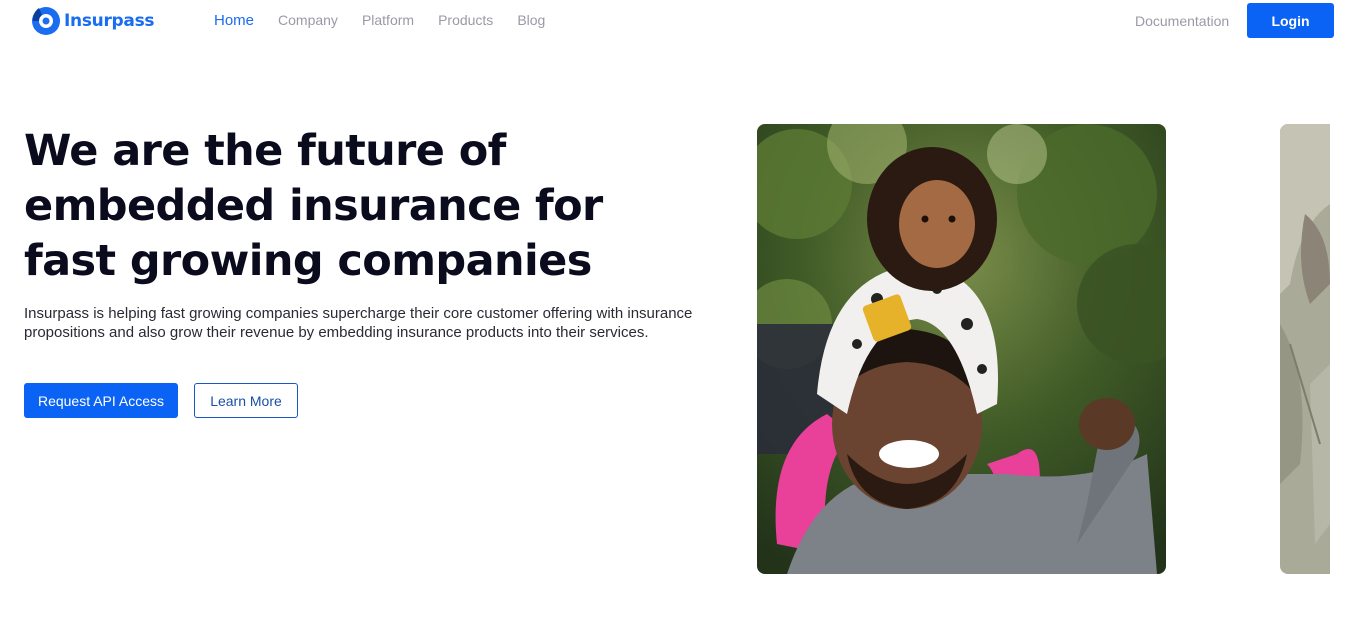 The width and height of the screenshot is (1348, 638). I want to click on request-api-access-button: Request API Access, so click(101, 400).